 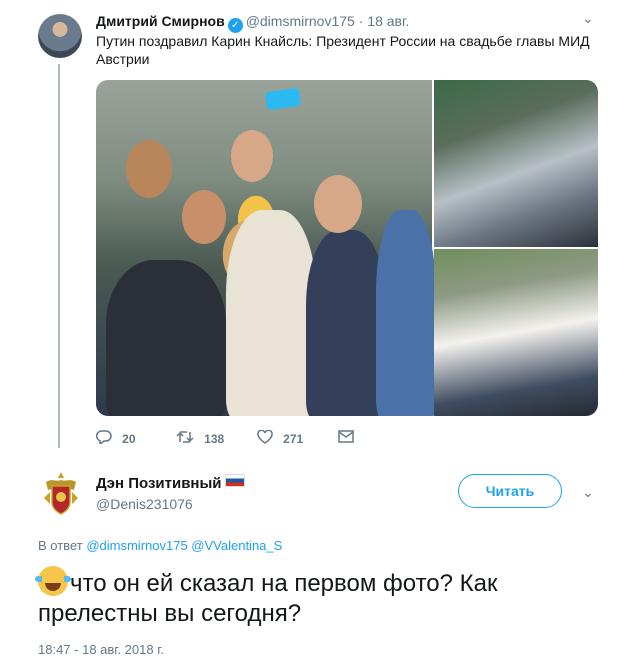 I want to click on retweet-icon, so click(x=187, y=439).